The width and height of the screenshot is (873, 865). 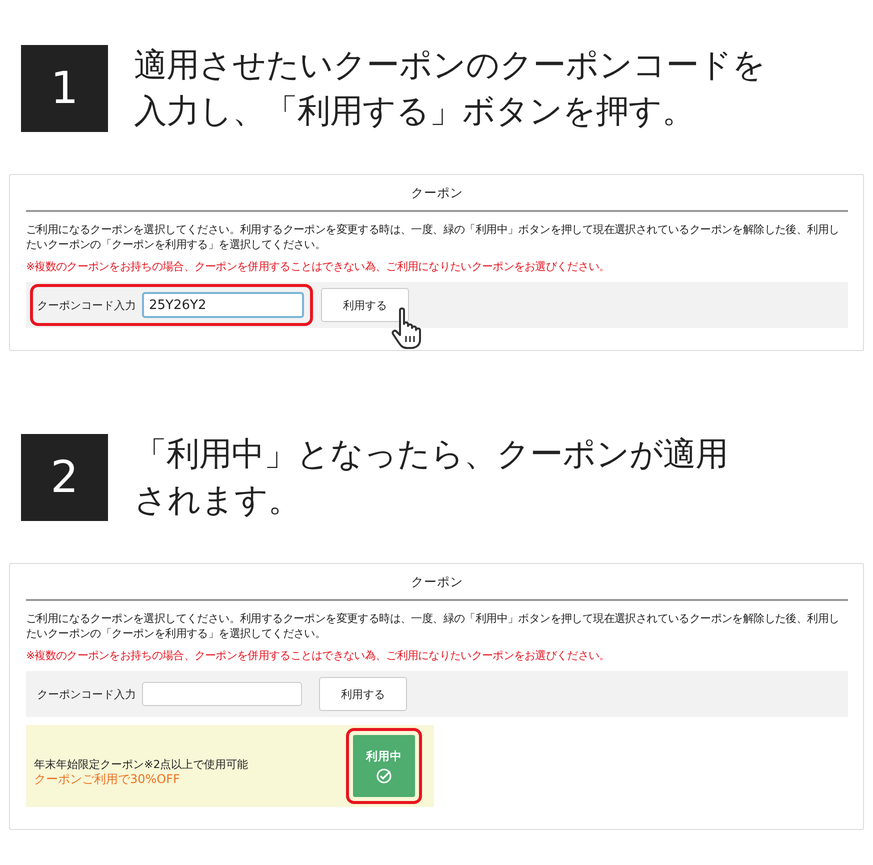 I want to click on coupon-code-field, so click(x=222, y=694).